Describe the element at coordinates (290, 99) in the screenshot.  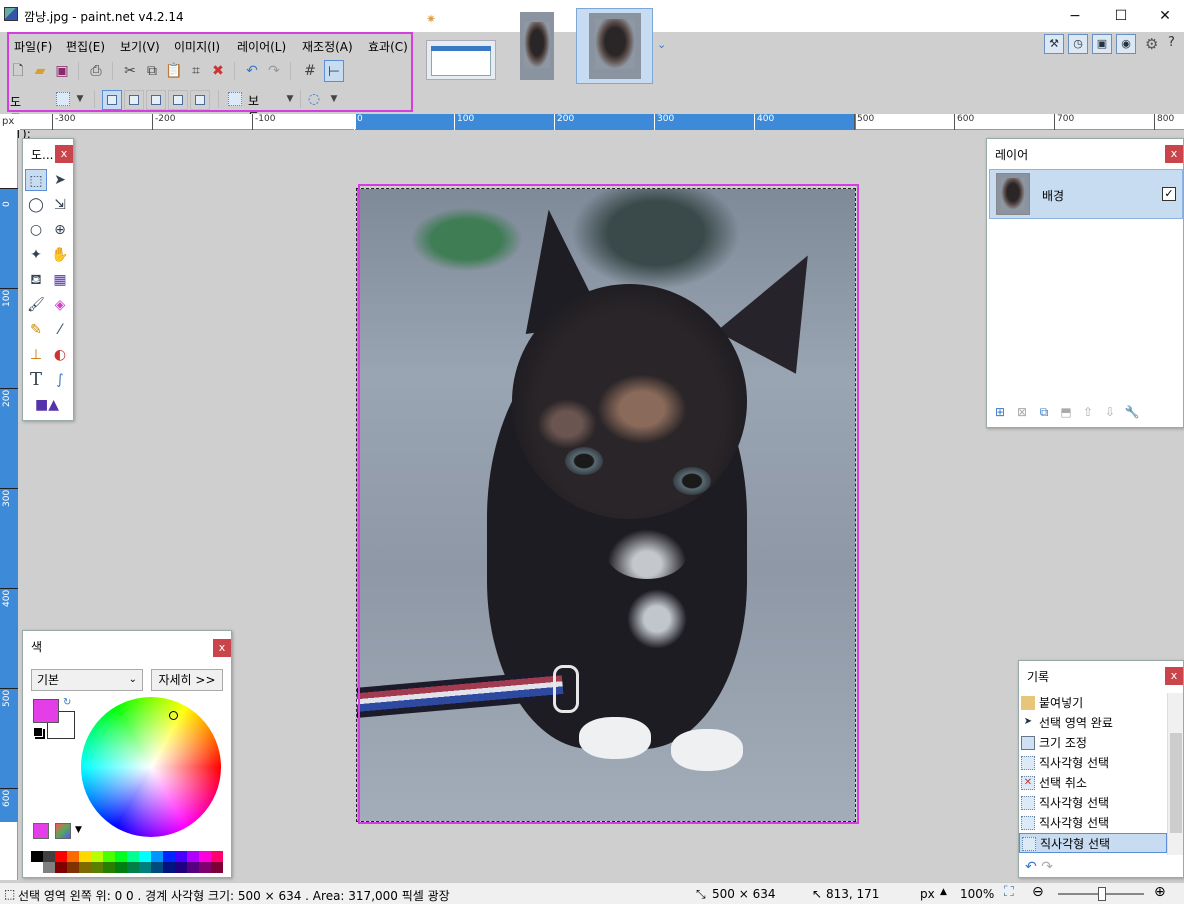
I see `blend-mode-dropdown-icon: ▼` at that location.